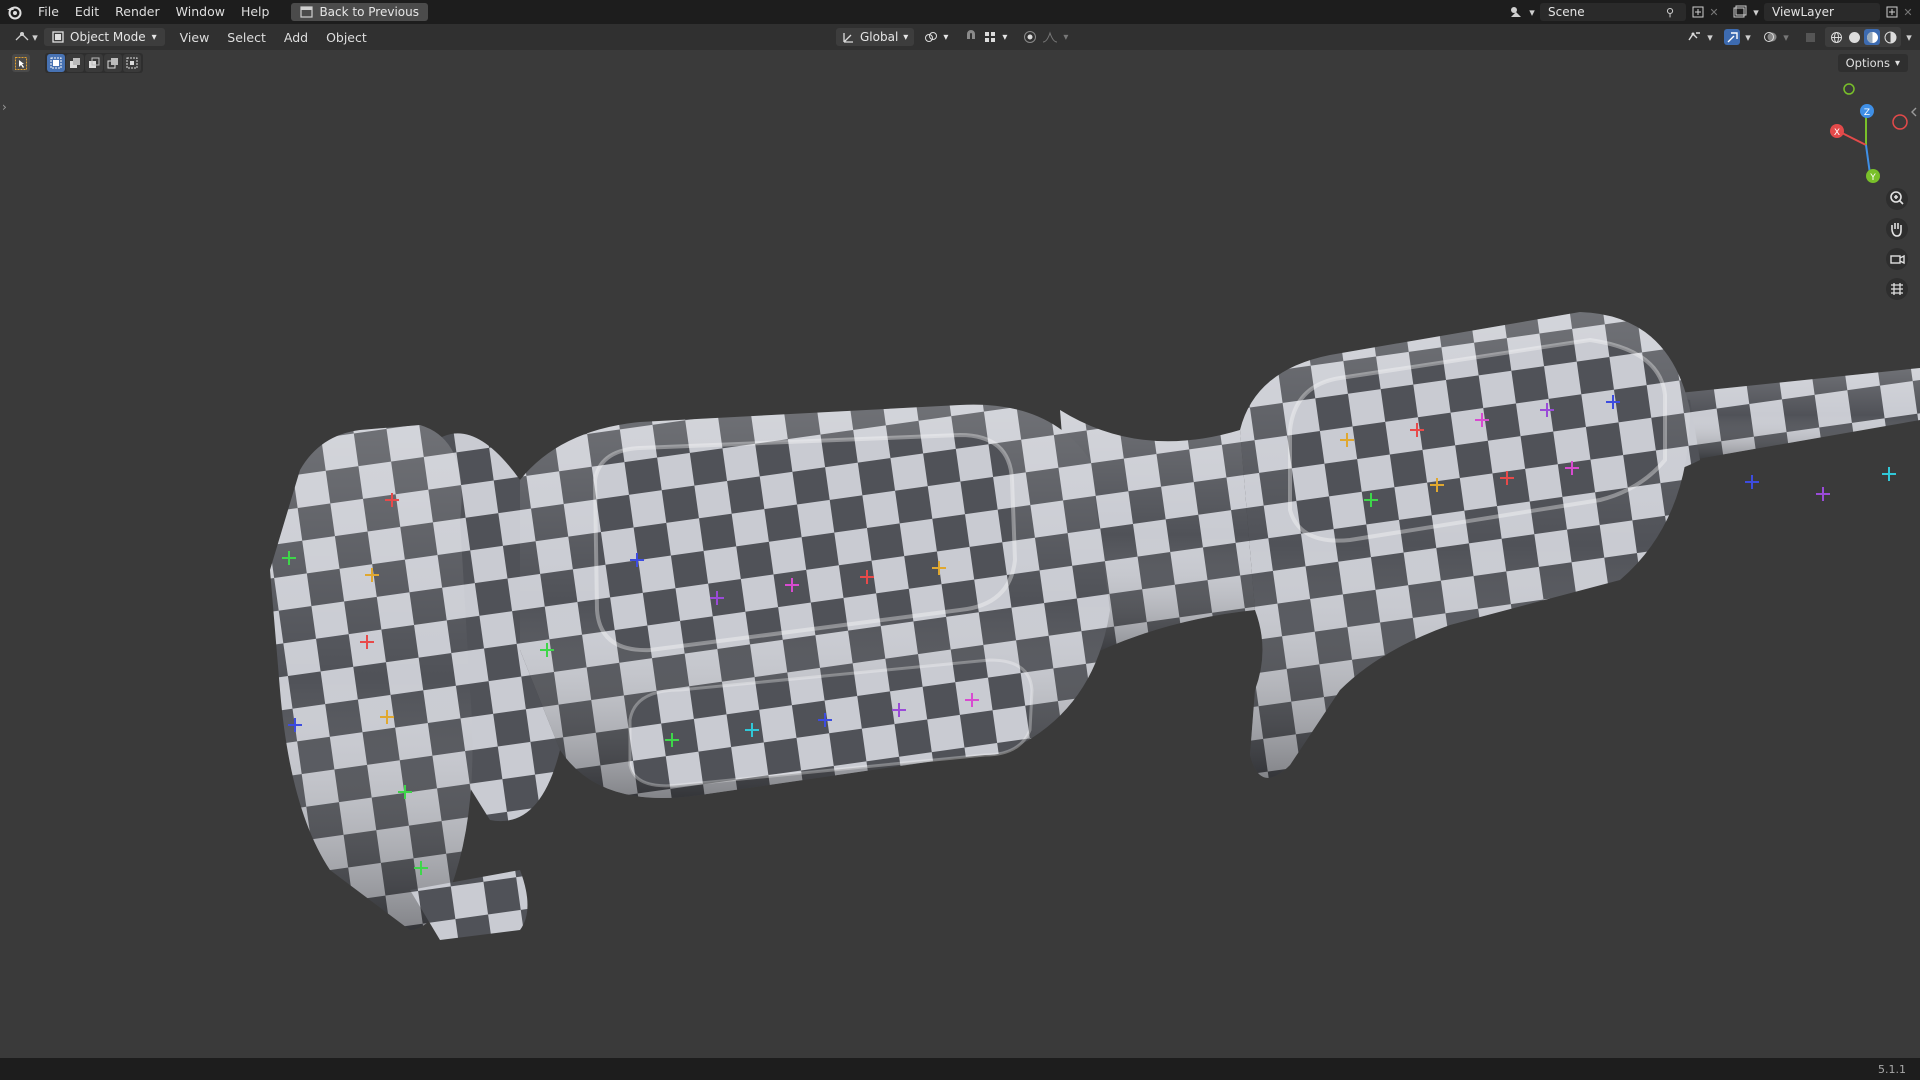  I want to click on overlays-icon, so click(1770, 37).